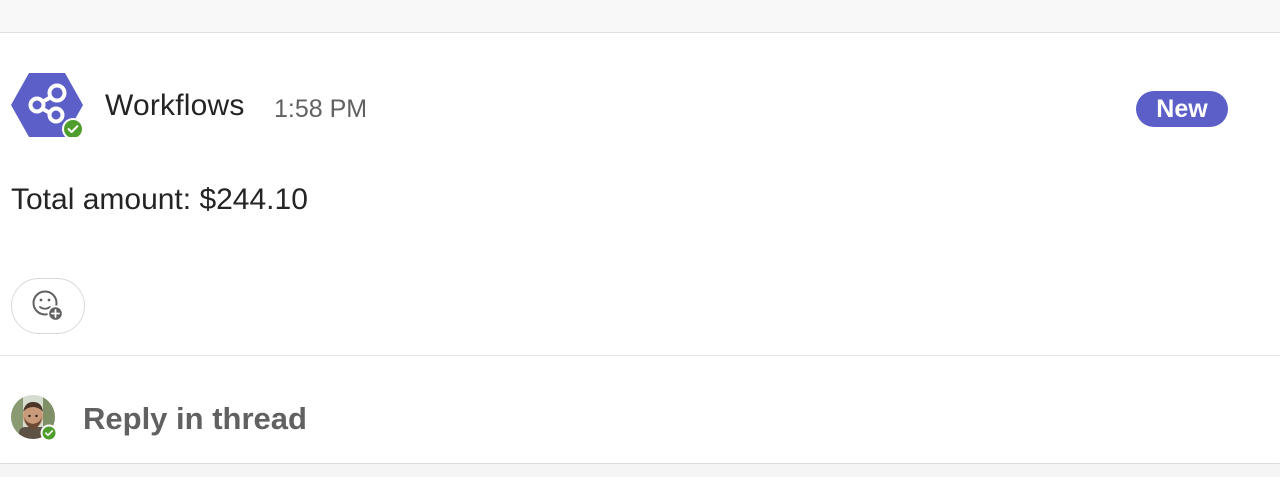 Image resolution: width=1280 pixels, height=477 pixels. Describe the element at coordinates (49, 433) in the screenshot. I see `available-check-icon` at that location.